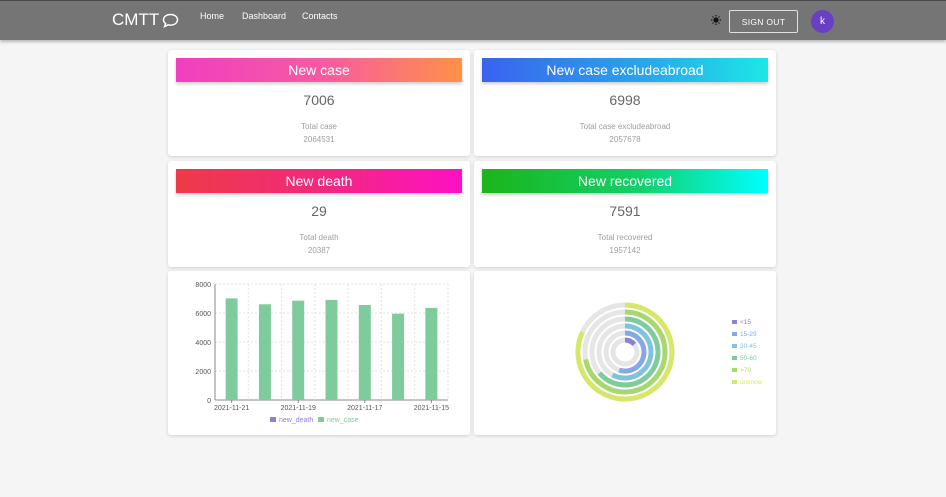 The width and height of the screenshot is (946, 497). Describe the element at coordinates (298, 408) in the screenshot. I see `x-tick-label: 2021-11-19` at that location.